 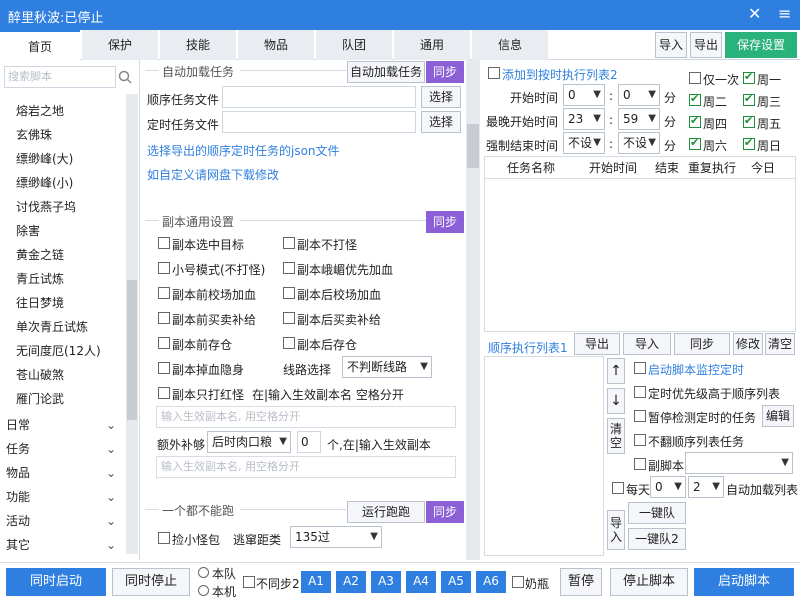 What do you see at coordinates (40, 303) in the screenshot?
I see `sidebar-item: 往日梦境` at bounding box center [40, 303].